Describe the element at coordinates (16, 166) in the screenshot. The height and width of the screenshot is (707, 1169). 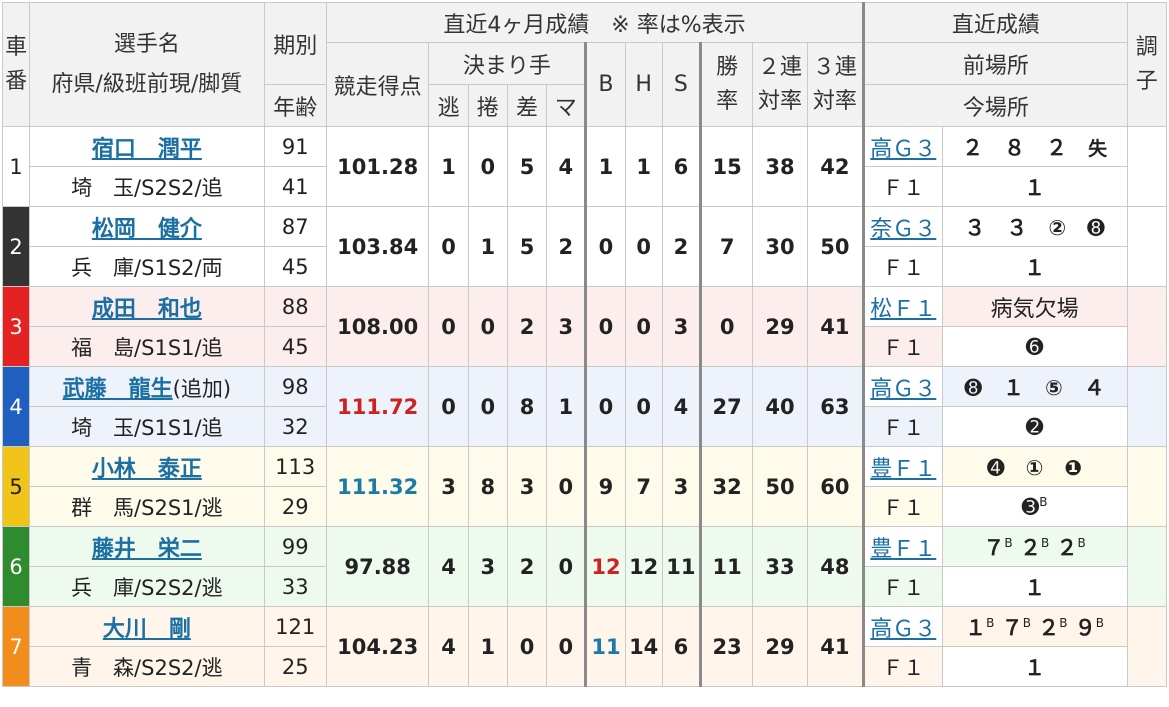
I see `car-number: 1` at that location.